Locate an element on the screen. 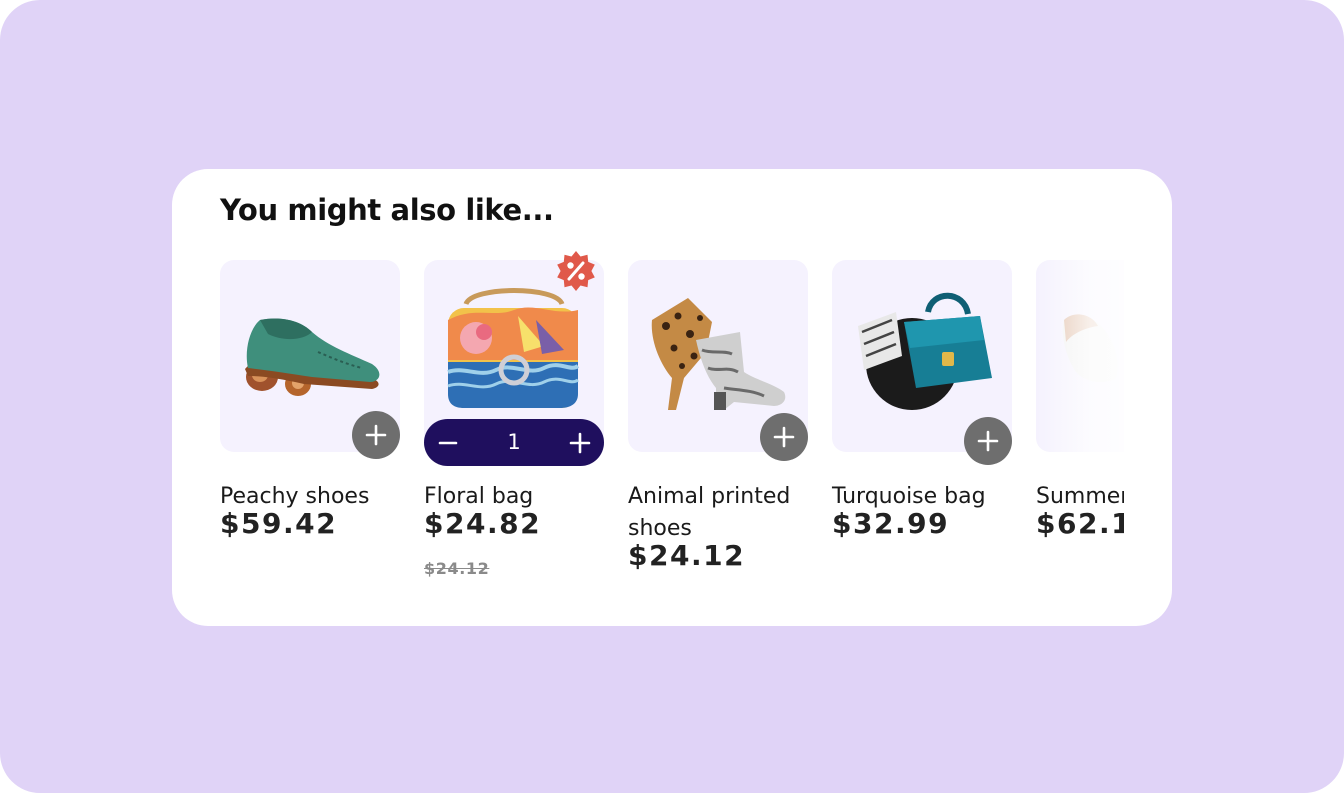 The image size is (1344, 793). product-card-animal-printed-shoes: Animal printed shoes $24.12 is located at coordinates (718, 429).